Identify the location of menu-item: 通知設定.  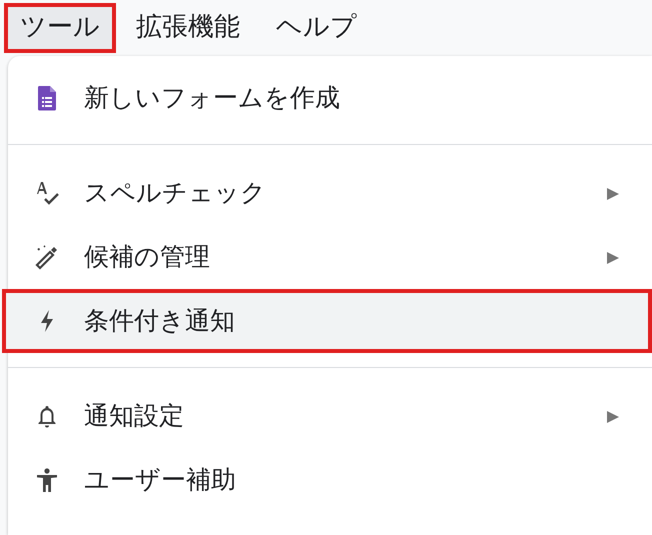
(327, 416).